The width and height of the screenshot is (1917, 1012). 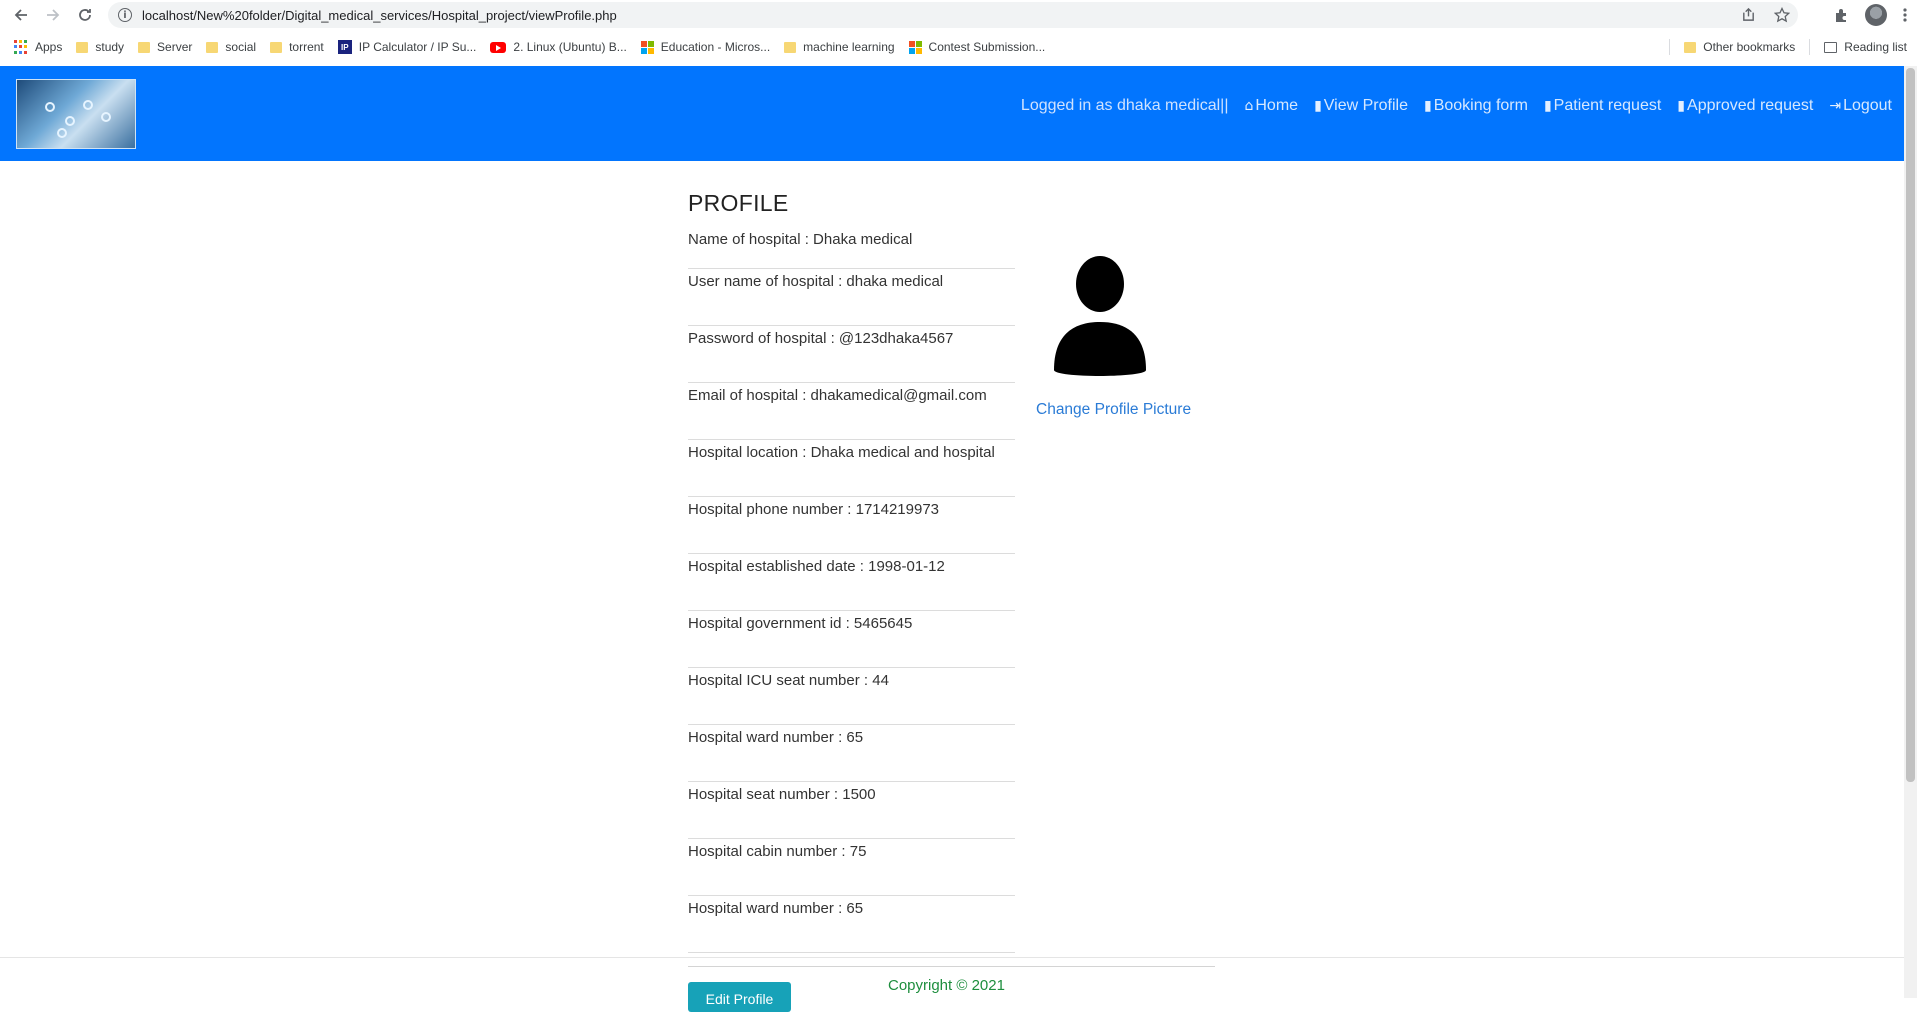 I want to click on field-icu-seat: Hospital ICU seat number : 44, so click(x=851, y=696).